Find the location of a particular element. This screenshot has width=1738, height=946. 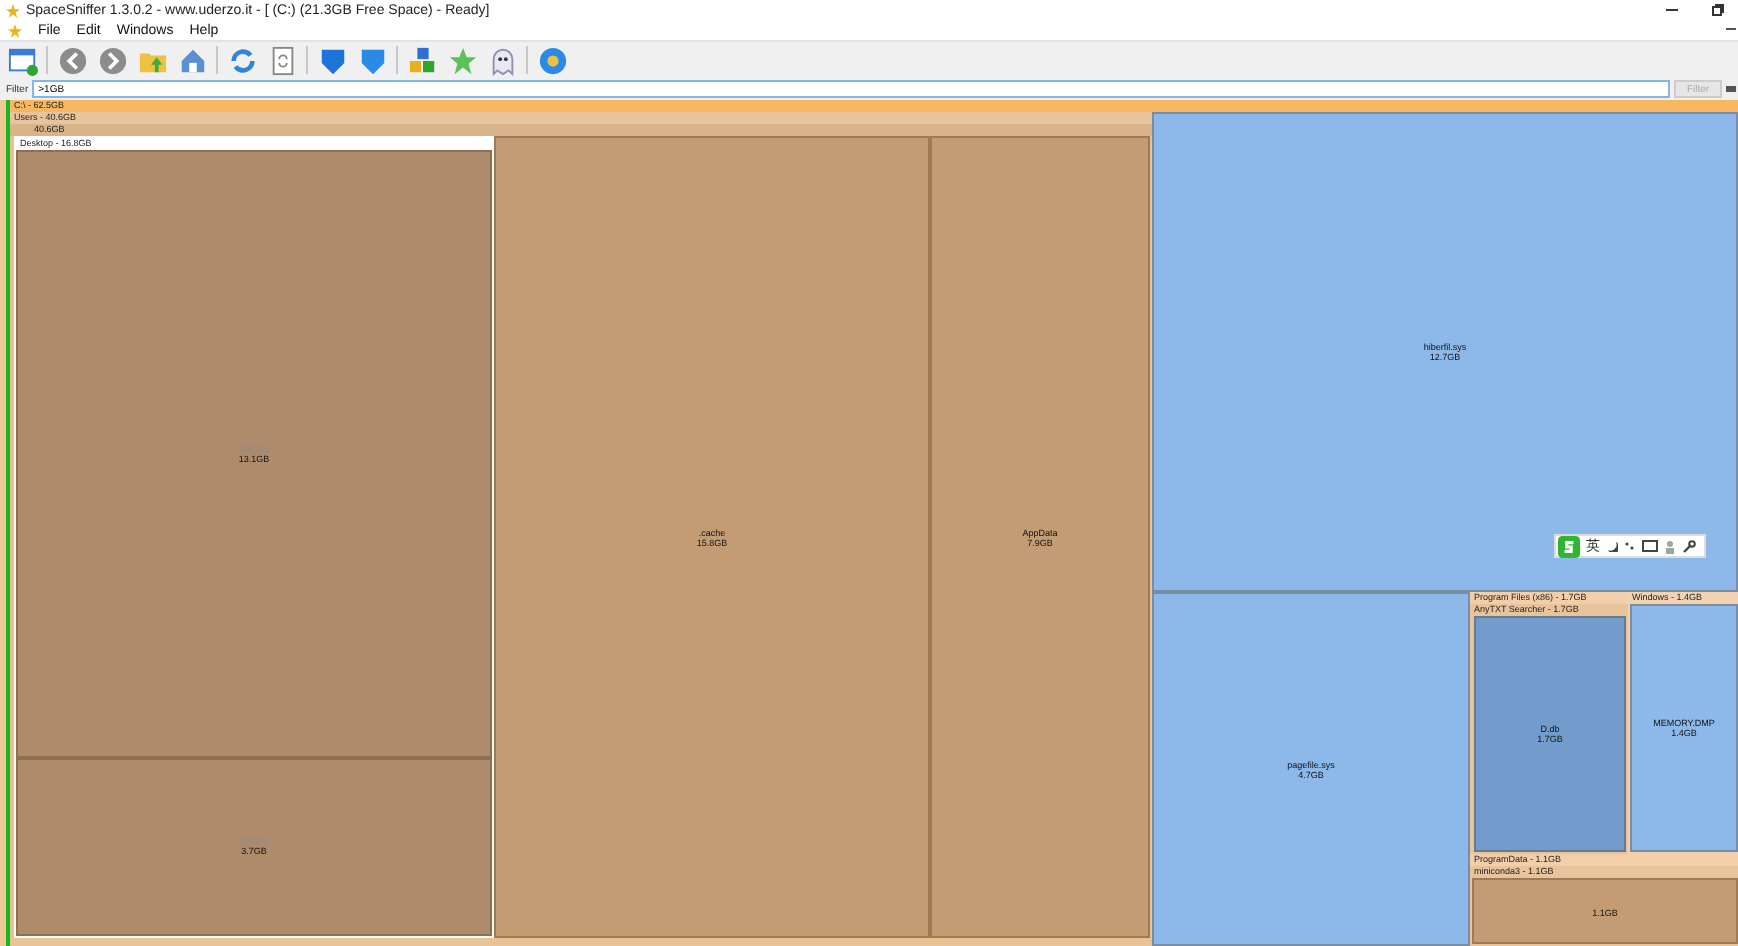

keyboard-icon is located at coordinates (1650, 546).